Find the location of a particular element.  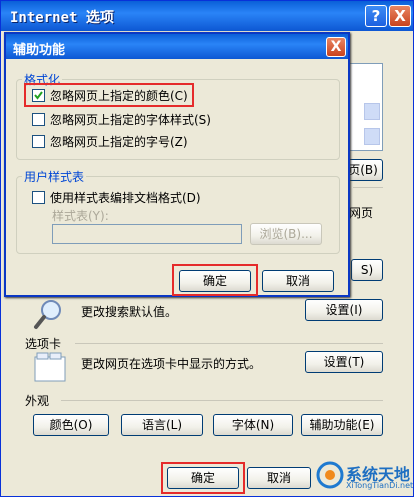

ignore-colors-checkbox is located at coordinates (38, 95).